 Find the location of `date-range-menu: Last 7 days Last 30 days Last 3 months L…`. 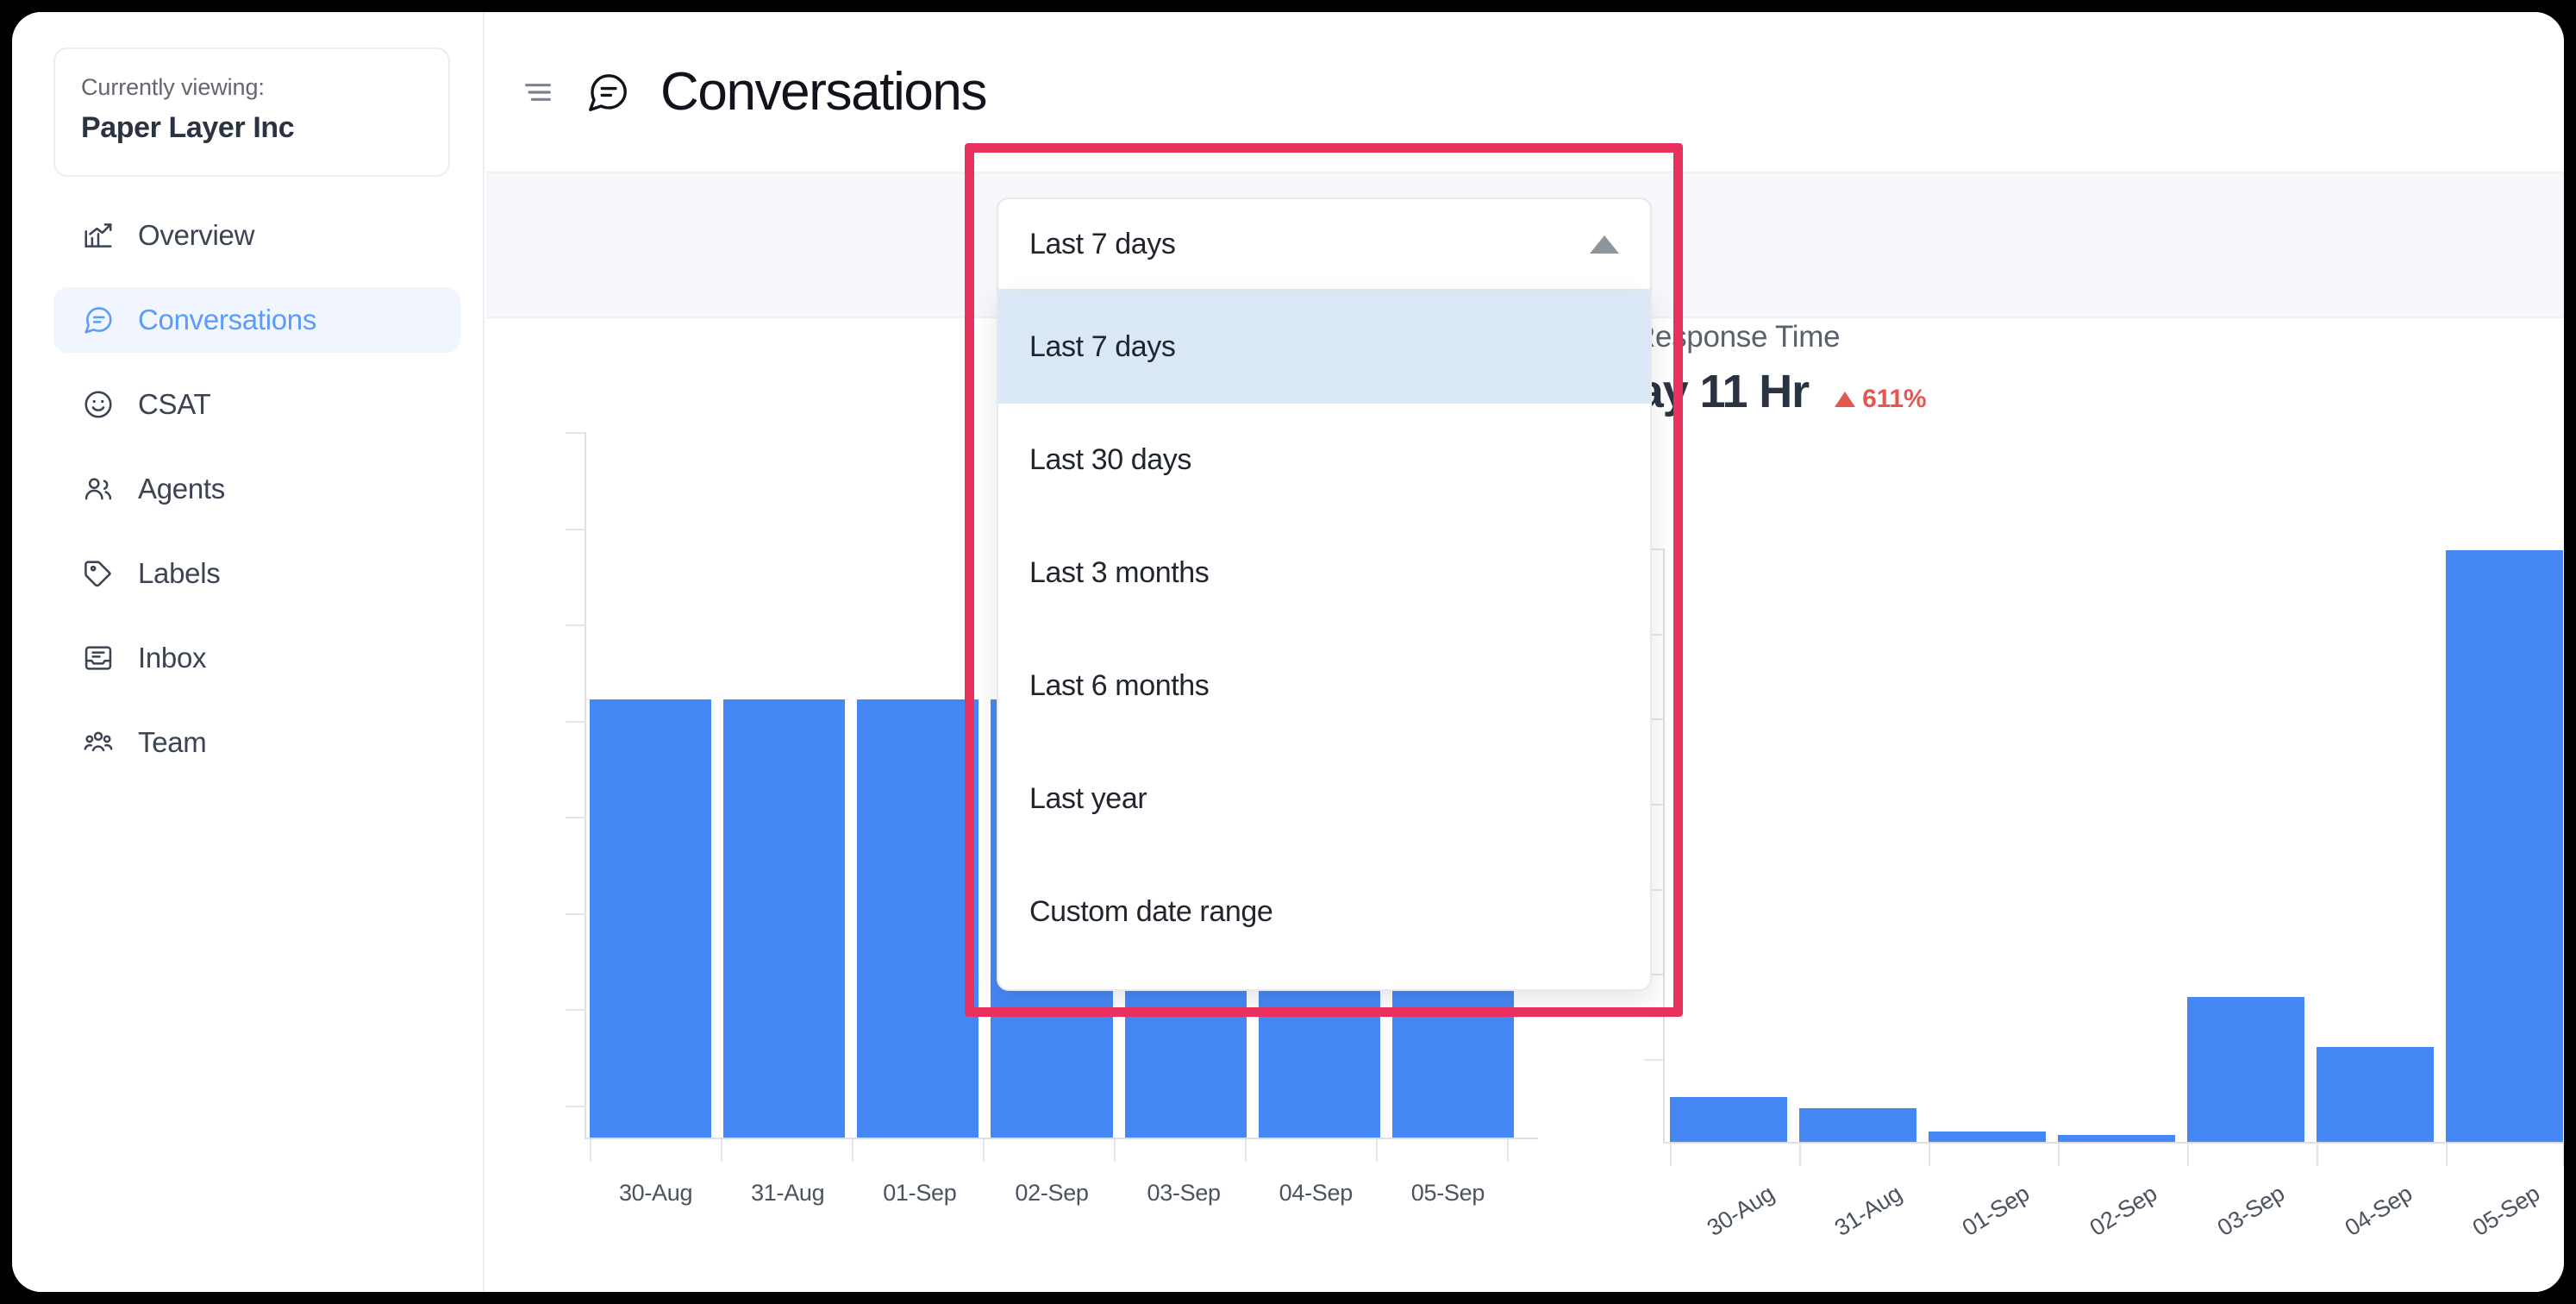

date-range-menu: Last 7 days Last 30 days Last 3 months L… is located at coordinates (1325, 641).